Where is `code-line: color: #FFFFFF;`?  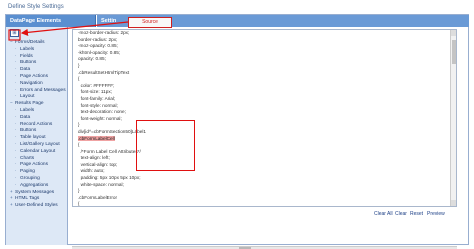 code-line: color: #FFFFFF; is located at coordinates (267, 86).